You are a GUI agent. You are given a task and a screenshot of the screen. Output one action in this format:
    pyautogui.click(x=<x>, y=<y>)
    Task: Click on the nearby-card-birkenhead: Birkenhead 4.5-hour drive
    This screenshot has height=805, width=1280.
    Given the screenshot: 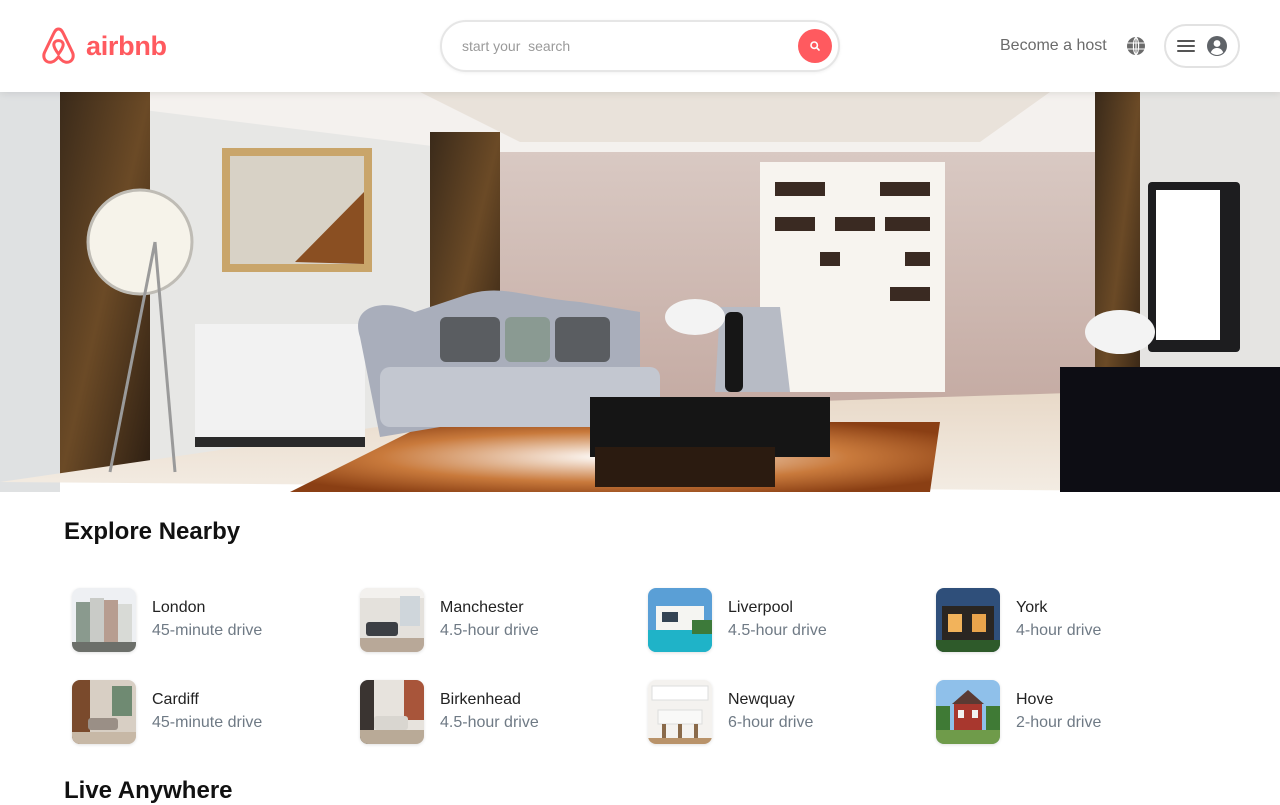 What is the action you would take?
    pyautogui.click(x=490, y=712)
    